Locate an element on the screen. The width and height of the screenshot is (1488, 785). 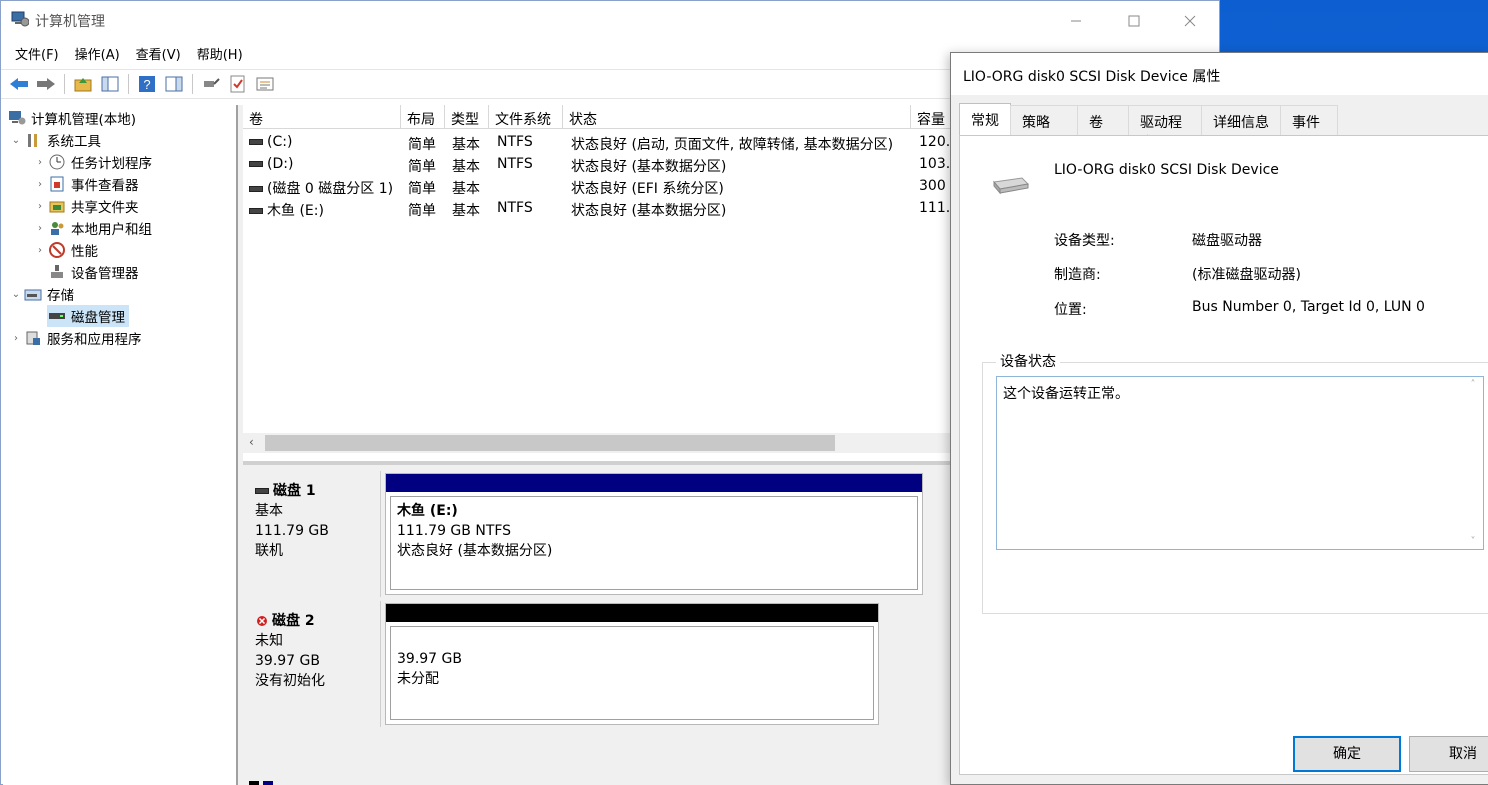
manufacturer-value: (标准磁盘驱动器) is located at coordinates (1246, 275).